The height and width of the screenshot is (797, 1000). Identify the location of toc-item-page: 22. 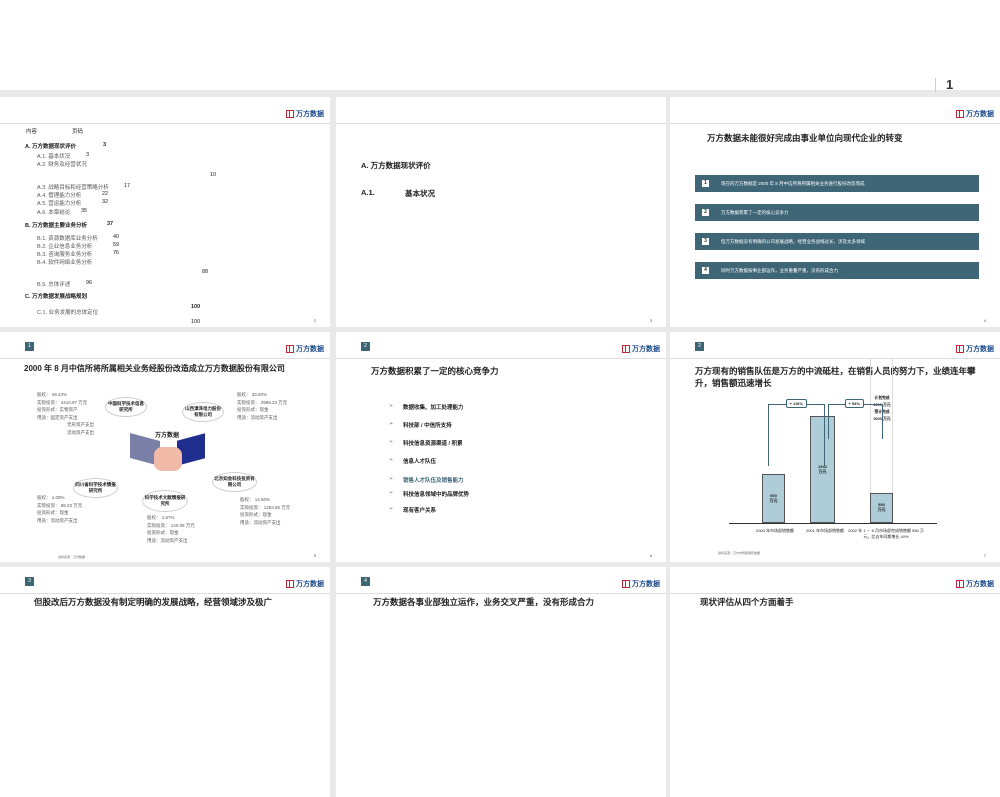
(105, 194).